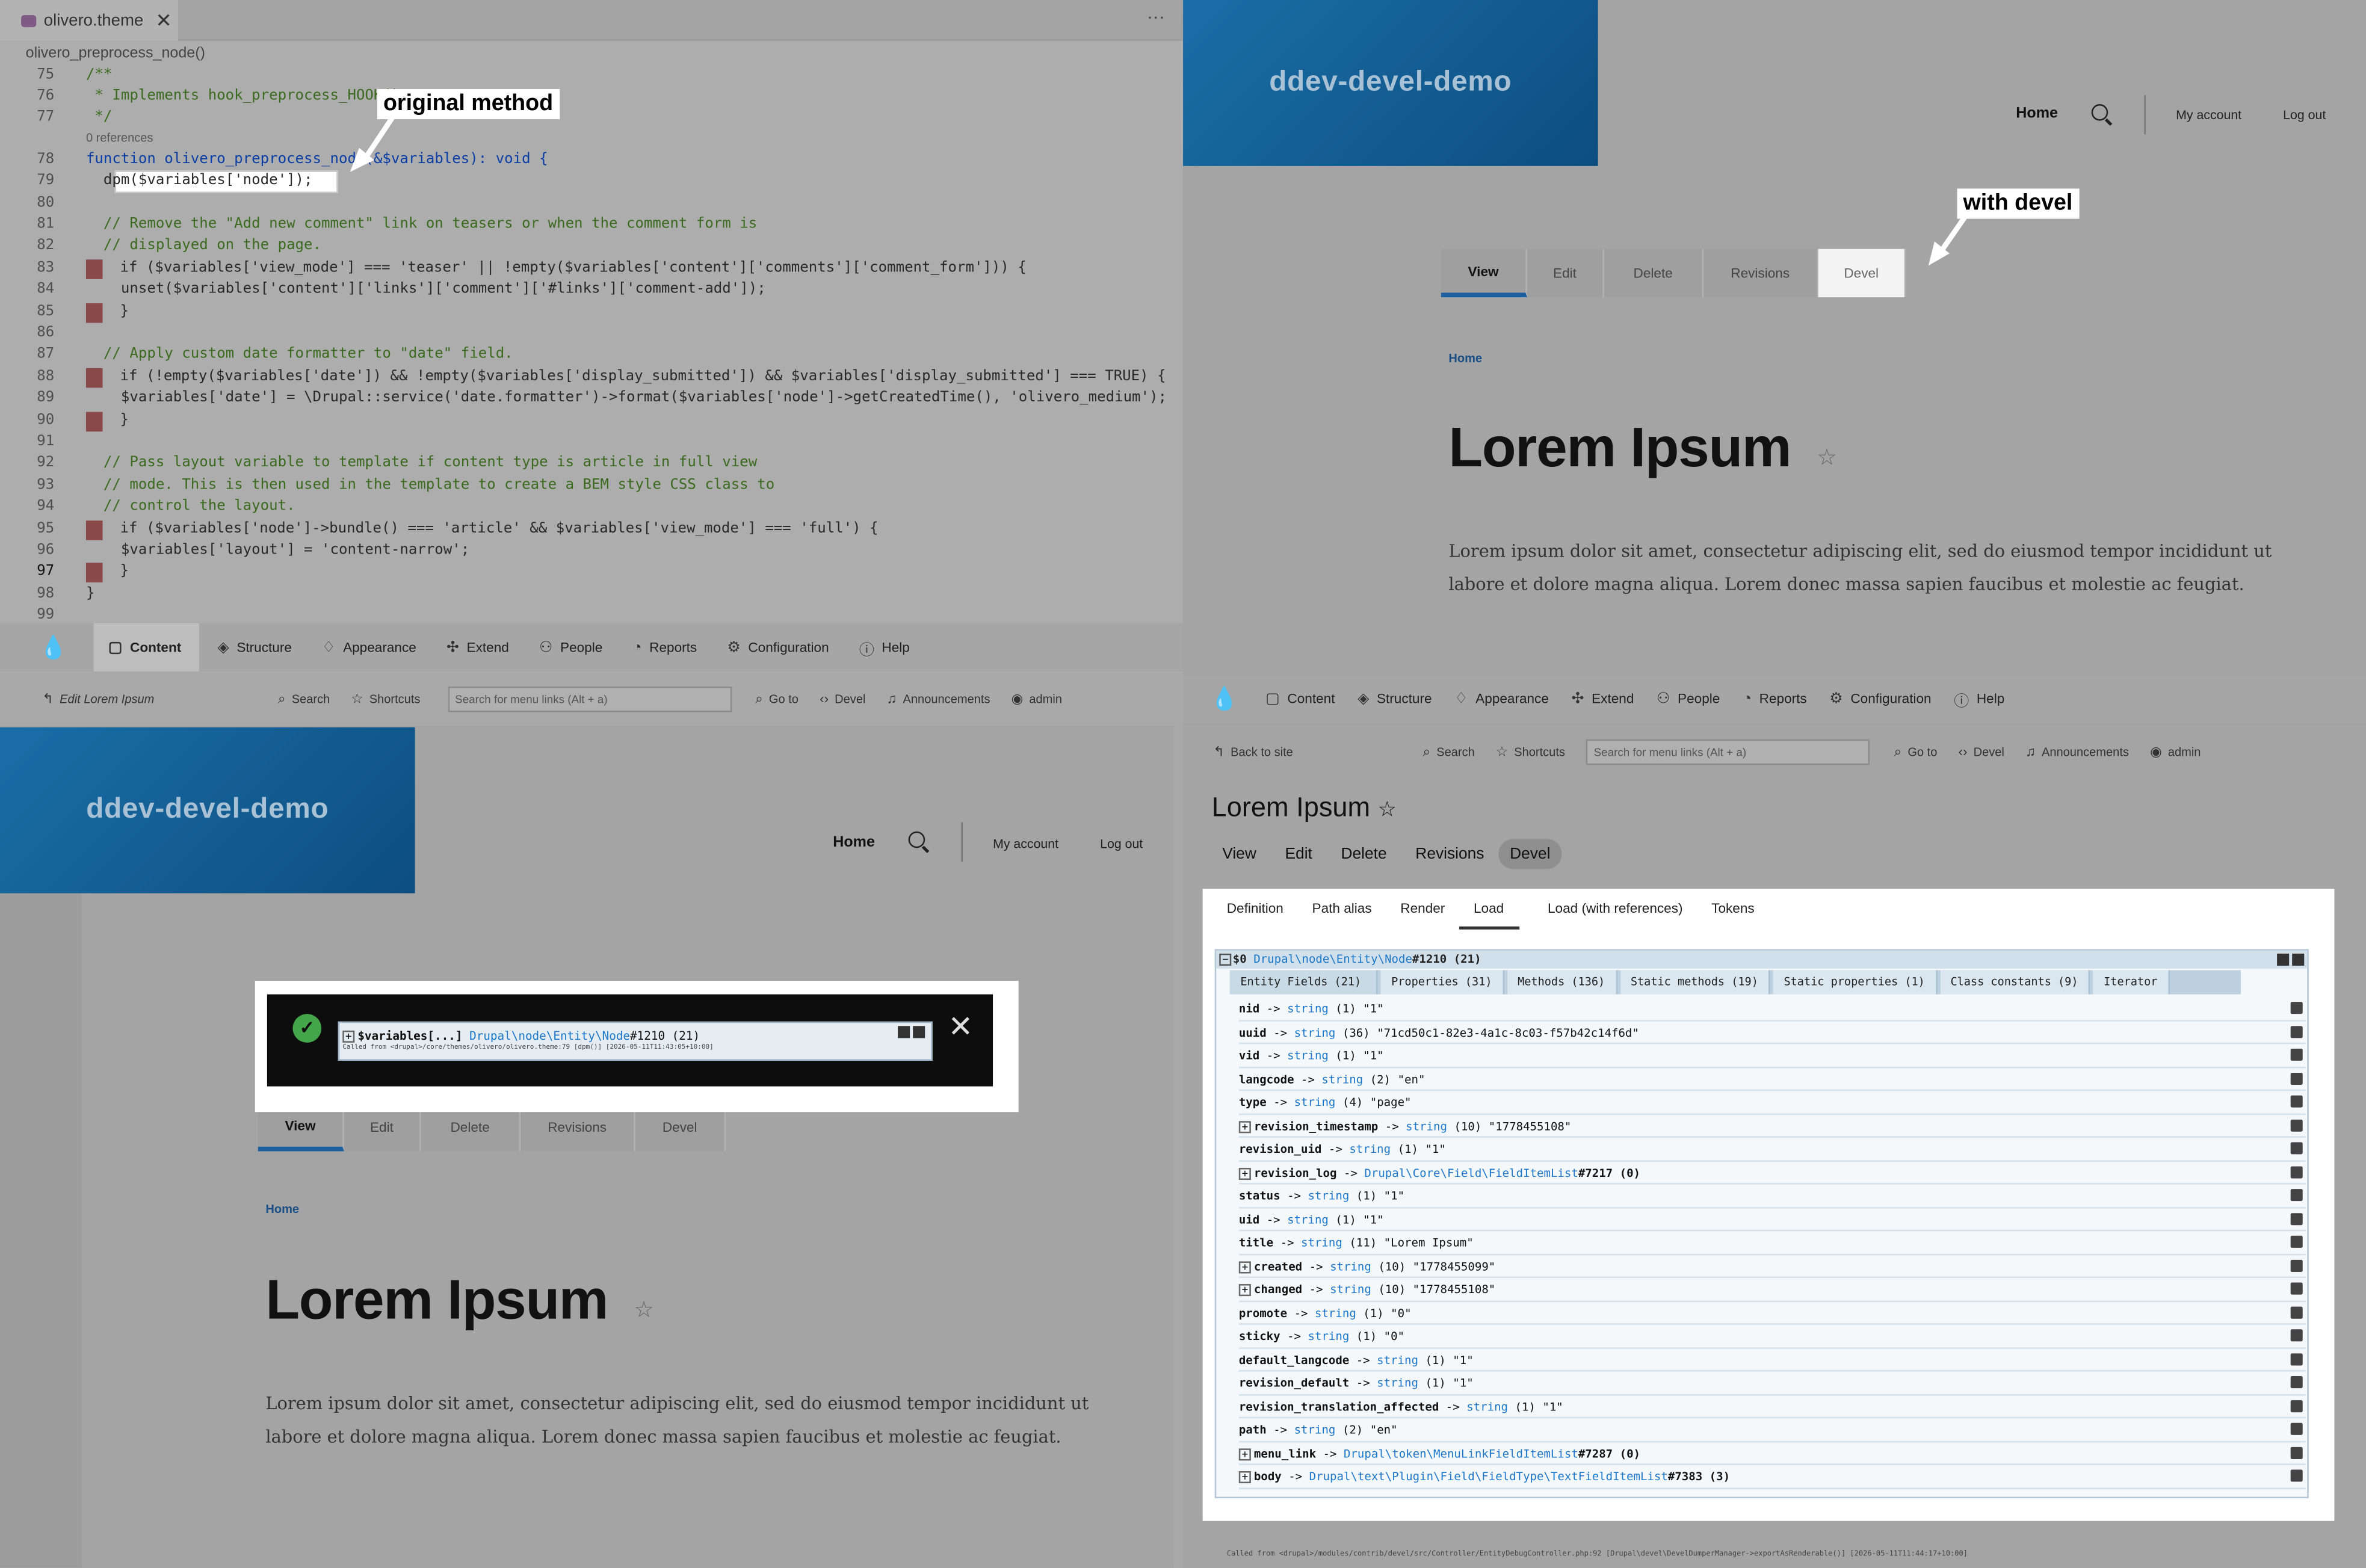 Image resolution: width=2366 pixels, height=1568 pixels. I want to click on code-line: 82 // displayed on the page., so click(591, 247).